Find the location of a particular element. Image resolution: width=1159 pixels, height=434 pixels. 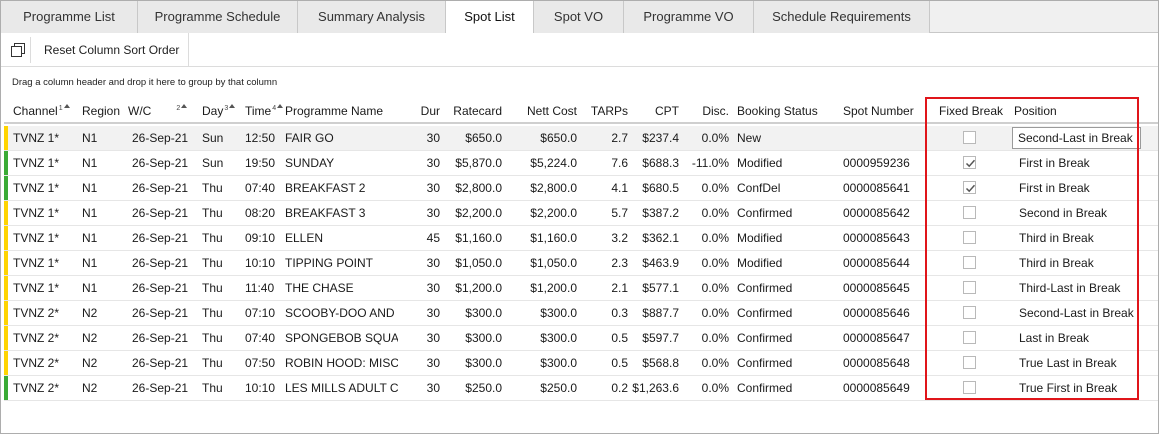

cell-spot: 0000085648 is located at coordinates (885, 363).